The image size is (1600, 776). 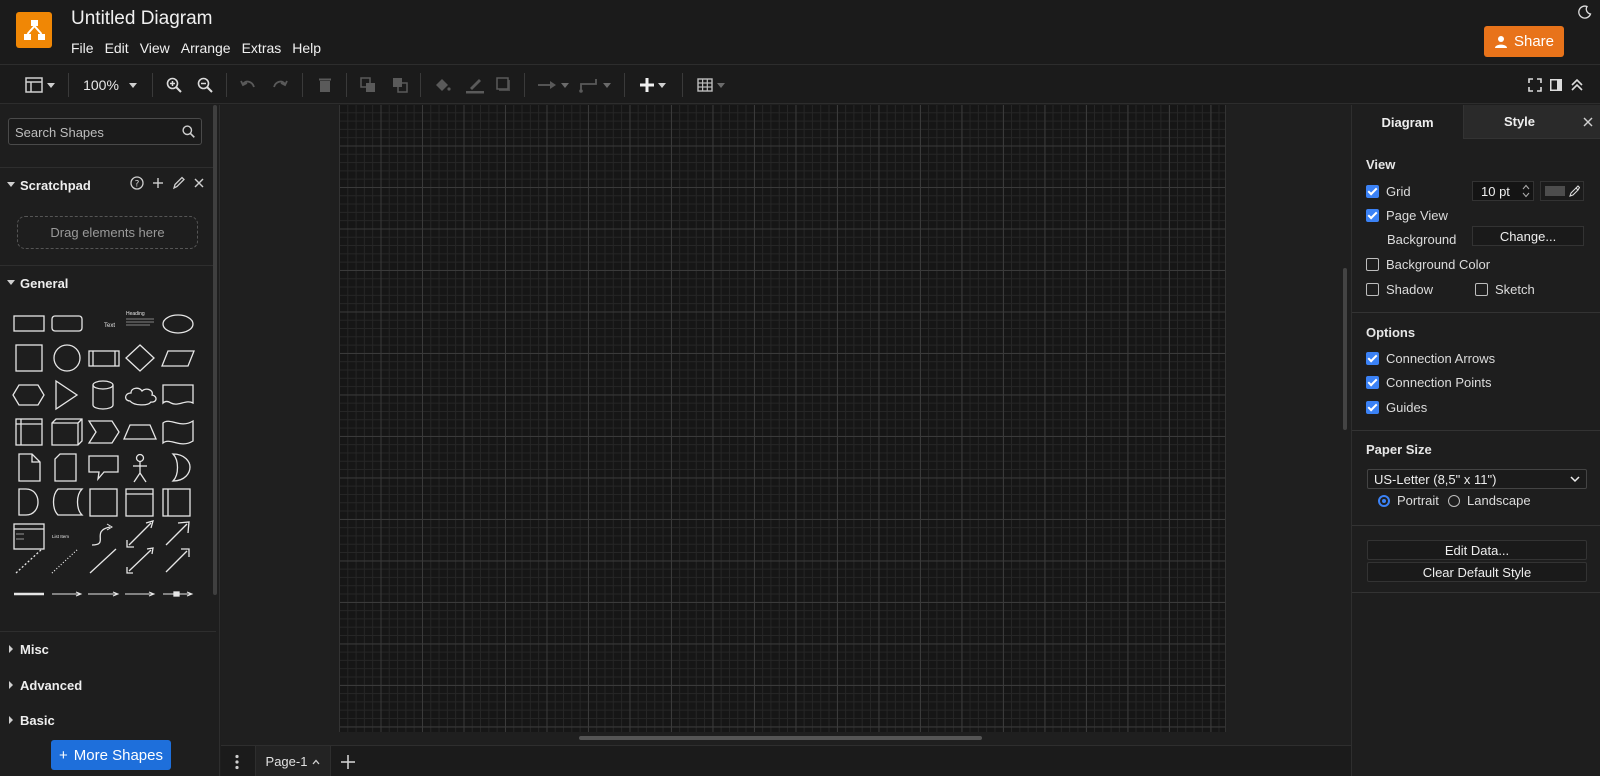 What do you see at coordinates (102, 534) in the screenshot?
I see `curve-shape` at bounding box center [102, 534].